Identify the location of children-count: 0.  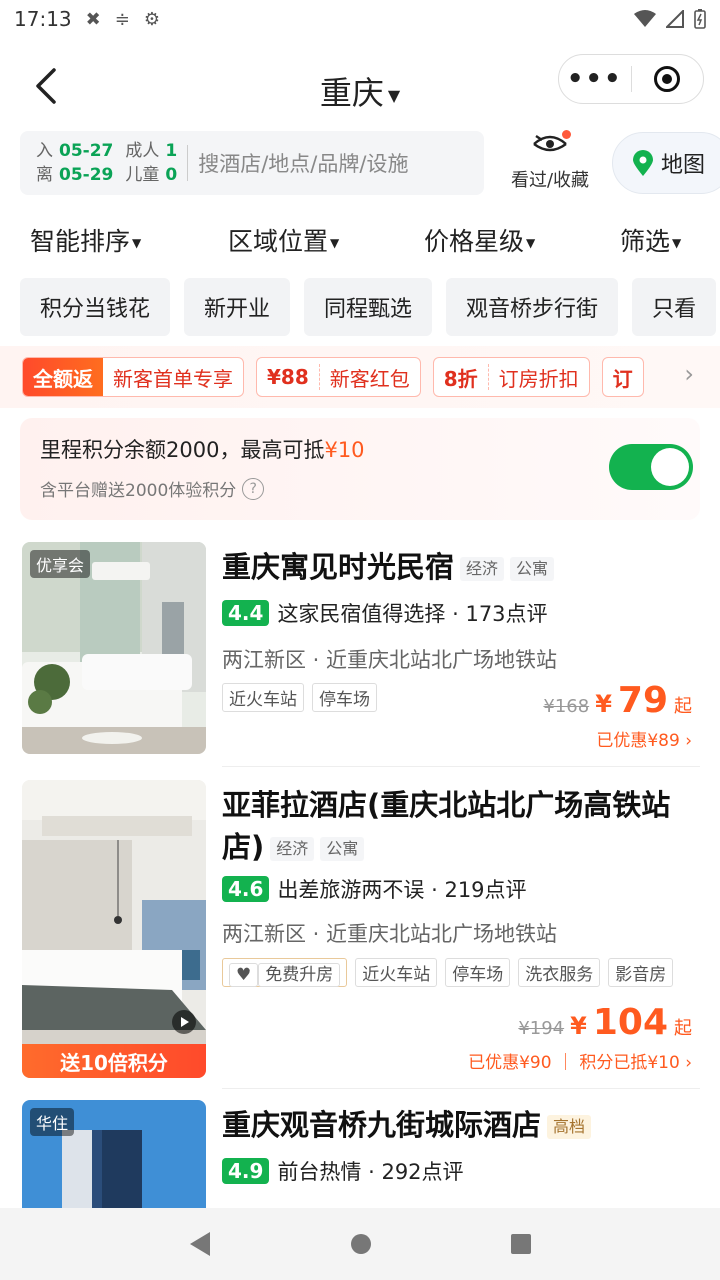
(171, 175).